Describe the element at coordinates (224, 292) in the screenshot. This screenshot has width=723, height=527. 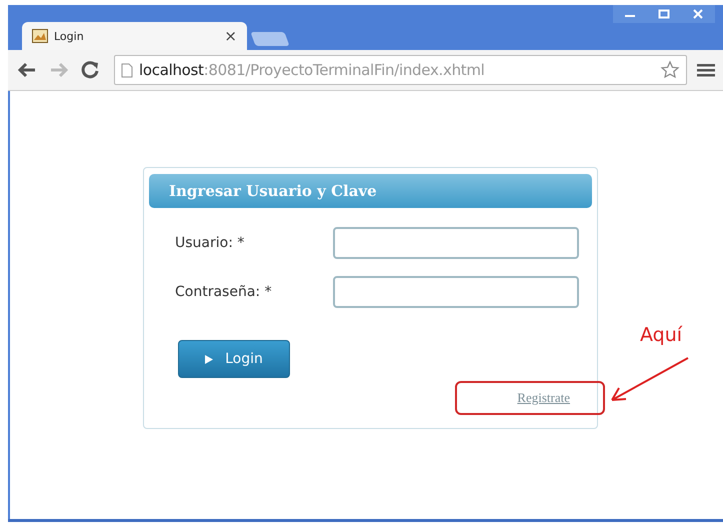
I see `field-label: Contraseña: *` at that location.